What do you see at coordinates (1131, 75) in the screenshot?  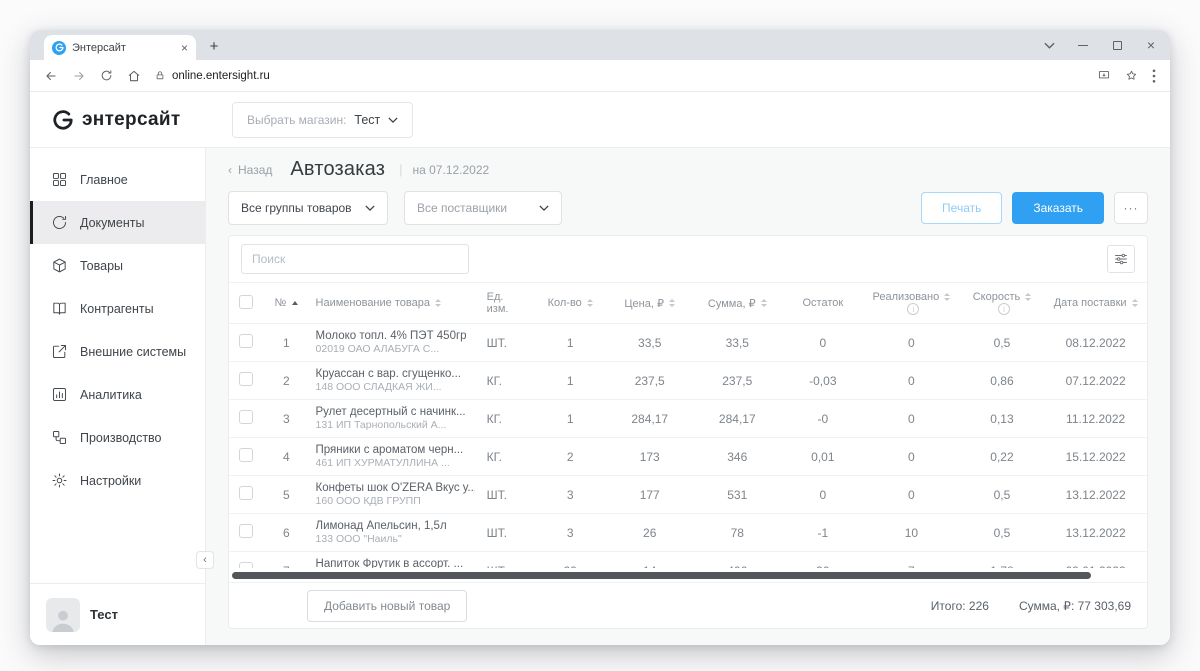 I see `bookmark-star-icon` at bounding box center [1131, 75].